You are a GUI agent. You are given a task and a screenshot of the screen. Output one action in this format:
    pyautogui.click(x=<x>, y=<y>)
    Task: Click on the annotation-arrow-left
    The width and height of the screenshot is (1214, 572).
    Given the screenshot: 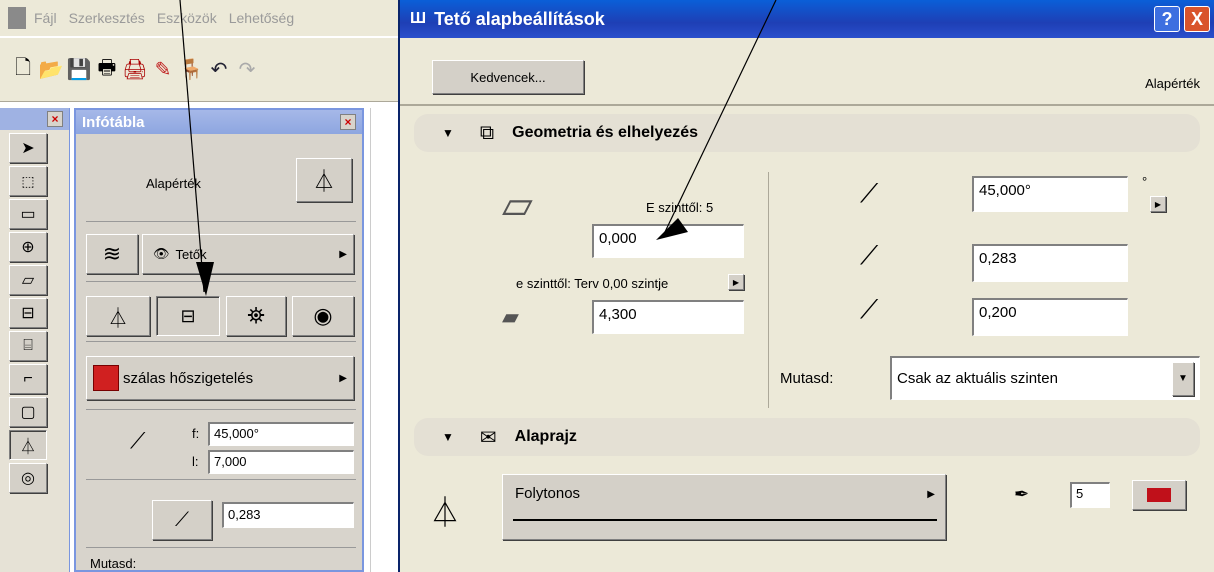 What is the action you would take?
    pyautogui.click(x=192, y=146)
    